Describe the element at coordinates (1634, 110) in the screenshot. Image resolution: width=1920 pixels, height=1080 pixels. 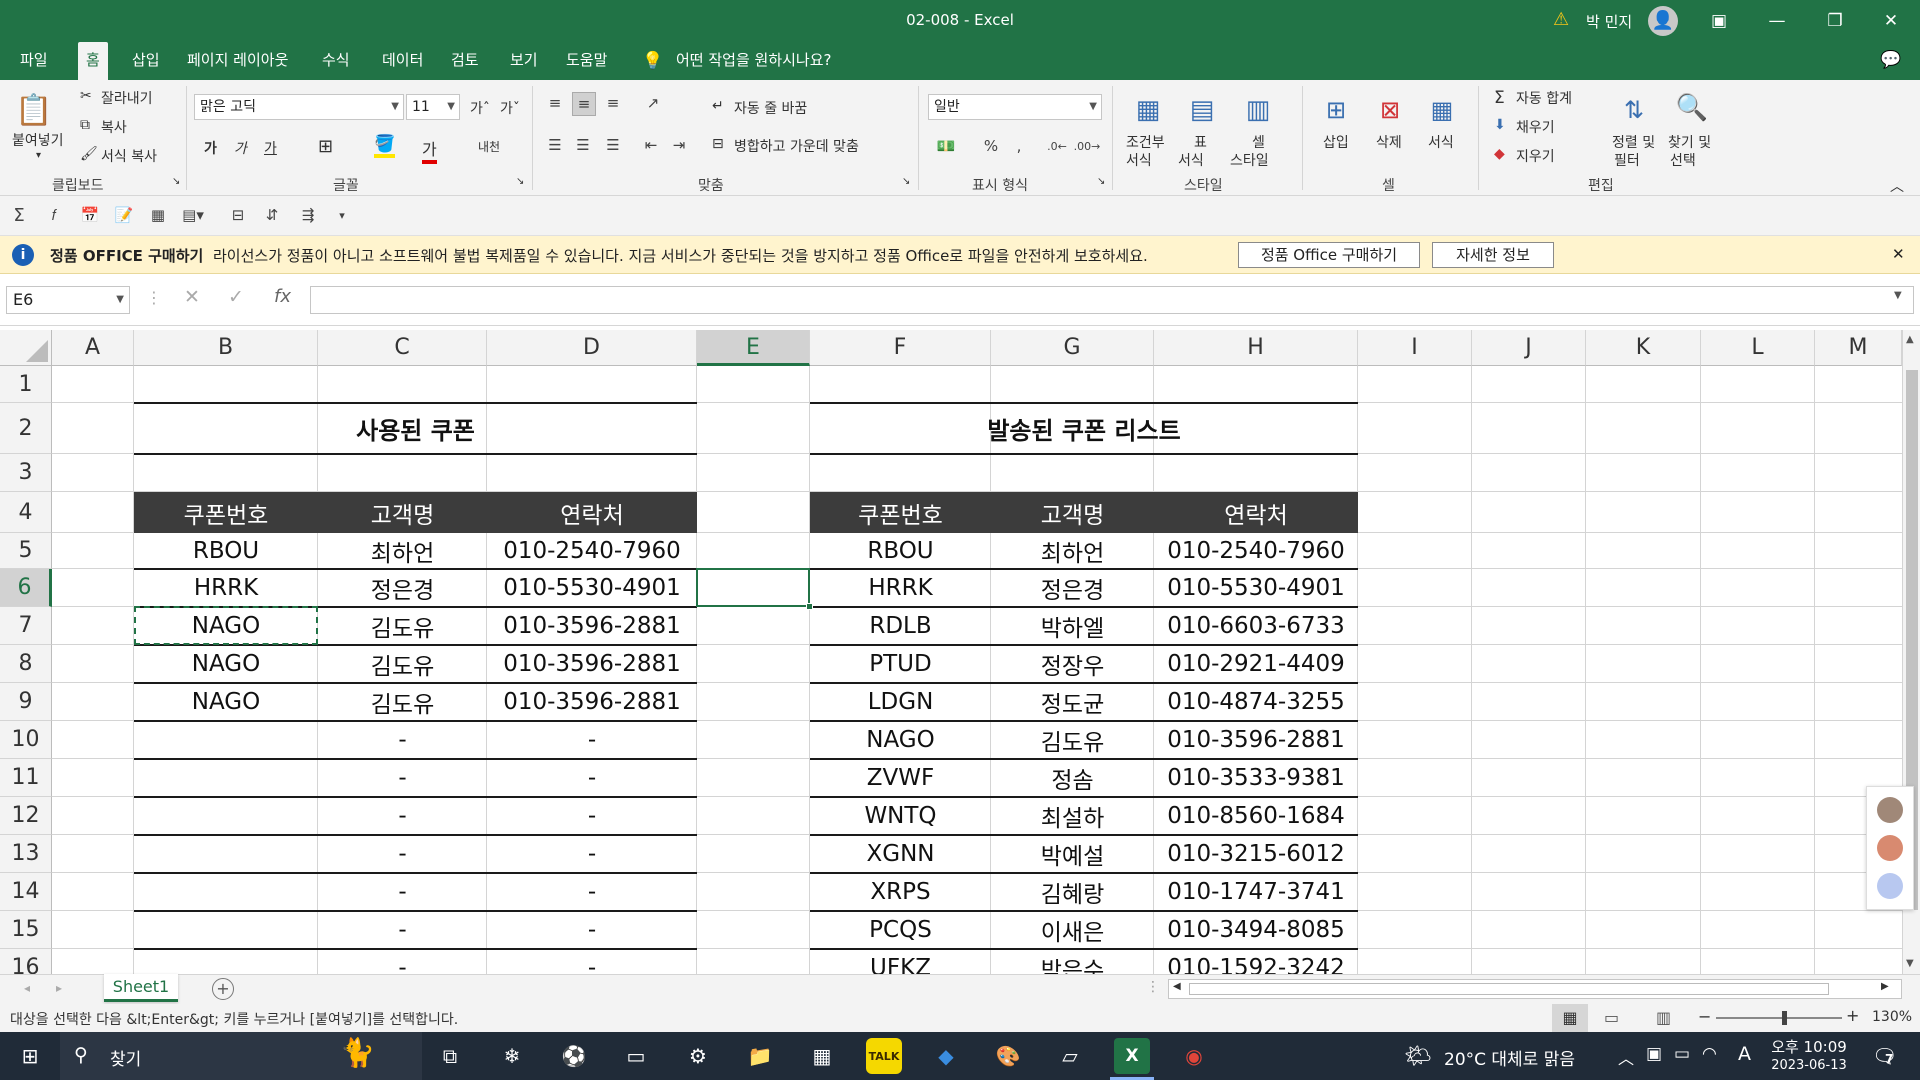
I see `sort-filter-icon: ⇅` at that location.